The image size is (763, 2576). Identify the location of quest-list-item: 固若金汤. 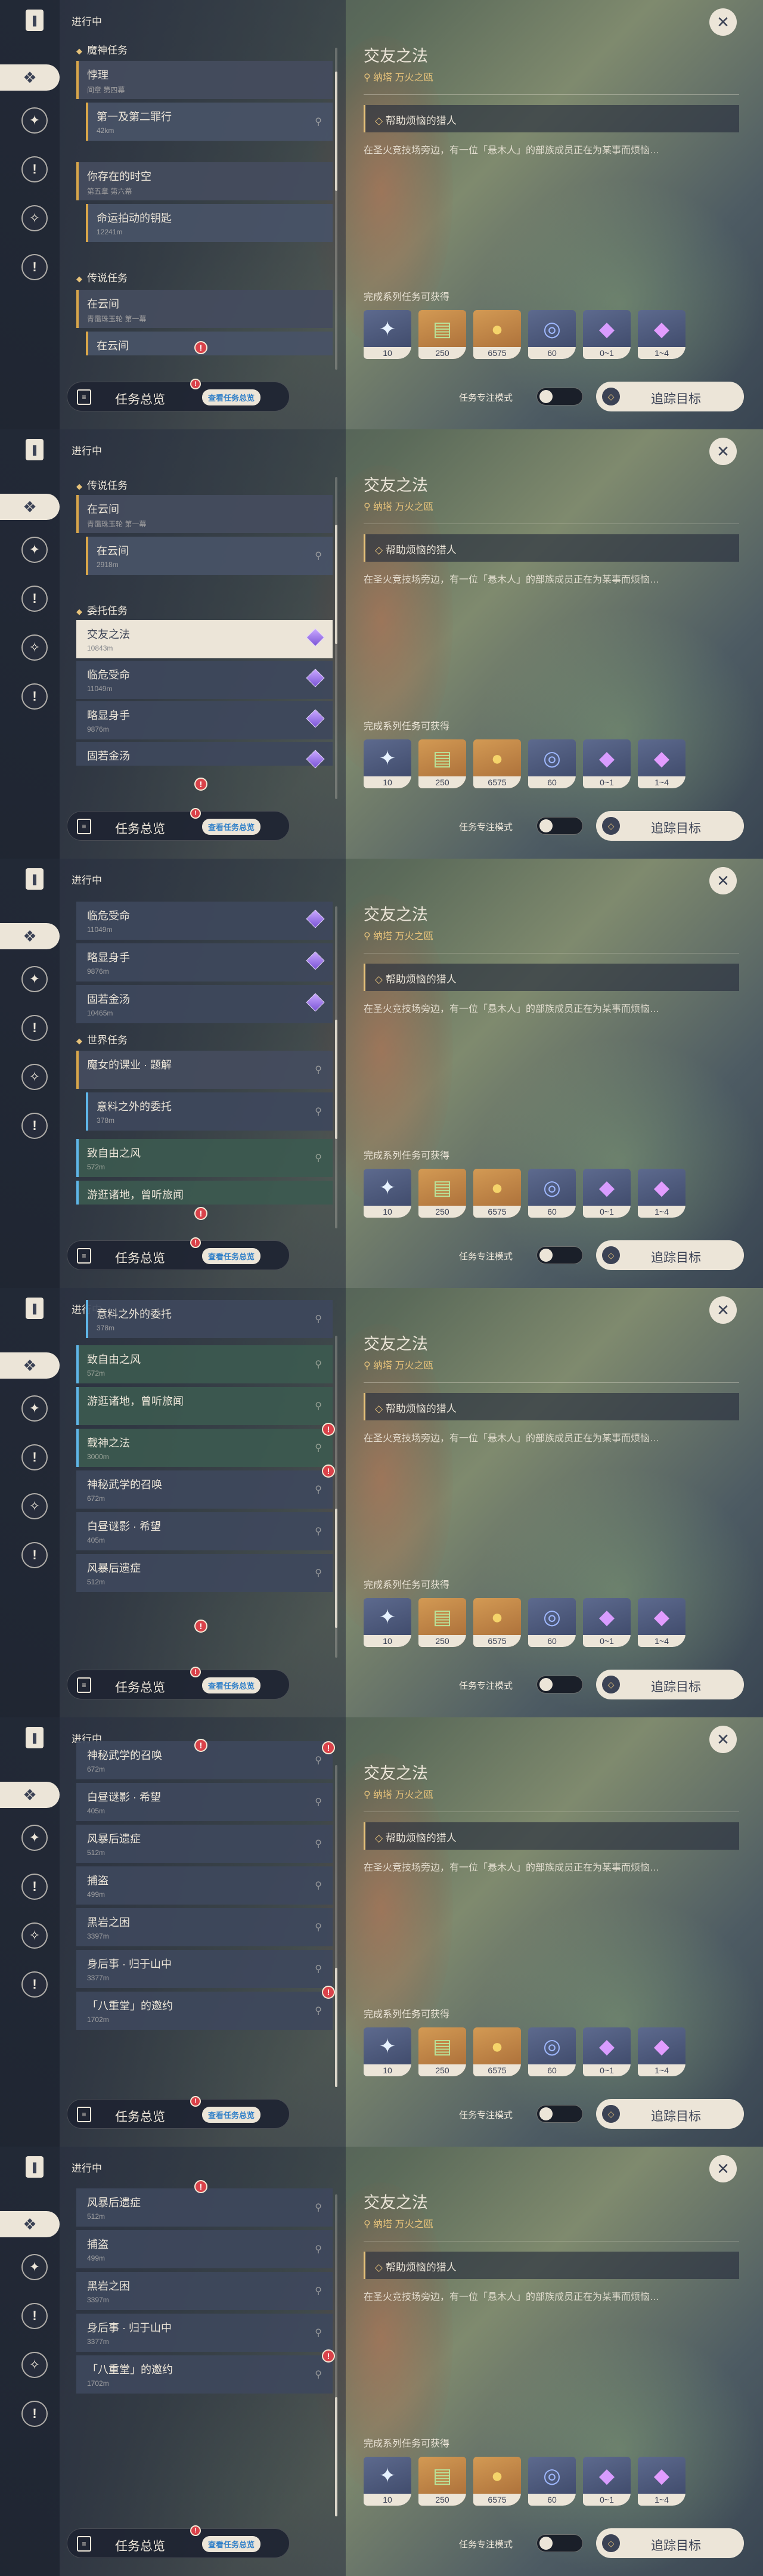
(204, 756).